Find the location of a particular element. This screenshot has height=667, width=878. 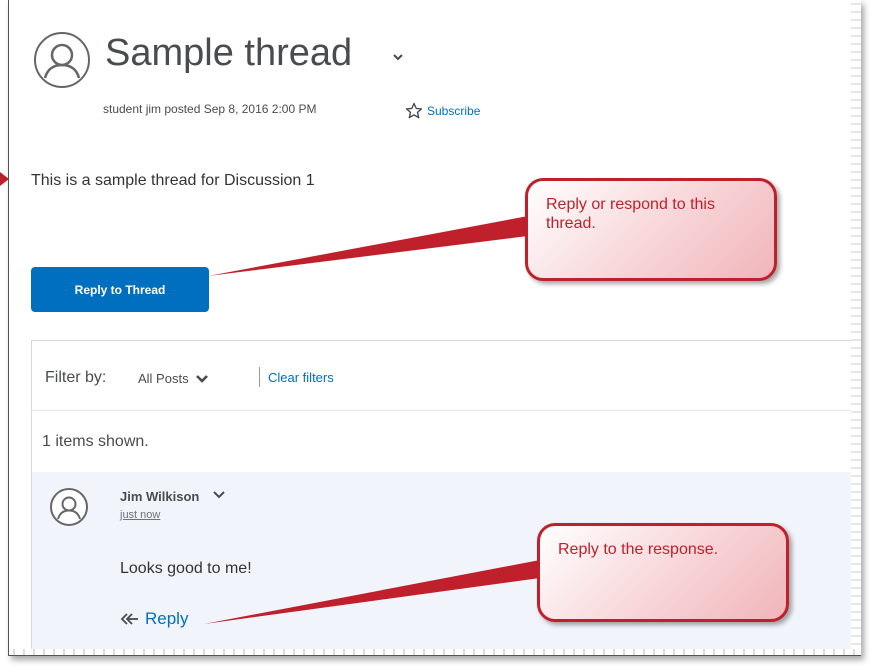

star-icon is located at coordinates (414, 110).